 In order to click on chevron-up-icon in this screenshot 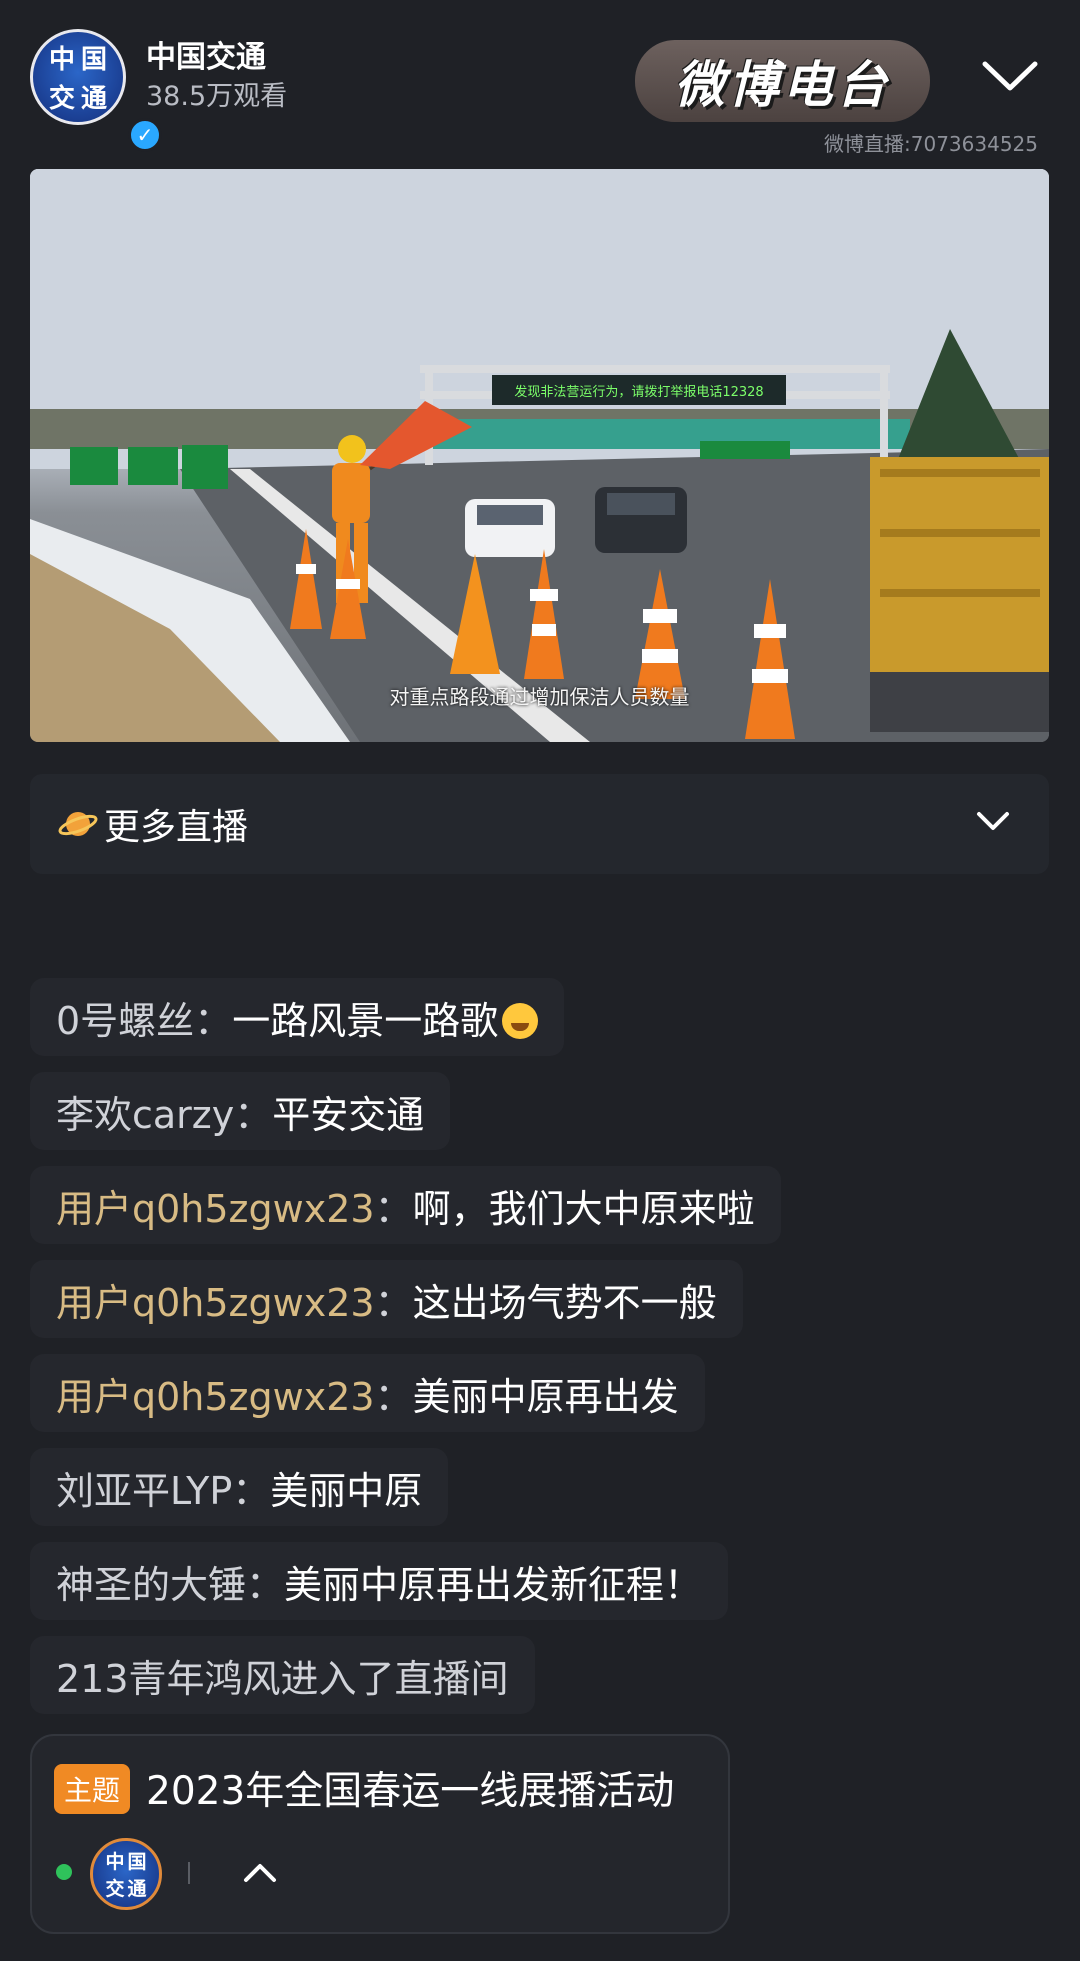, I will do `click(260, 1872)`.